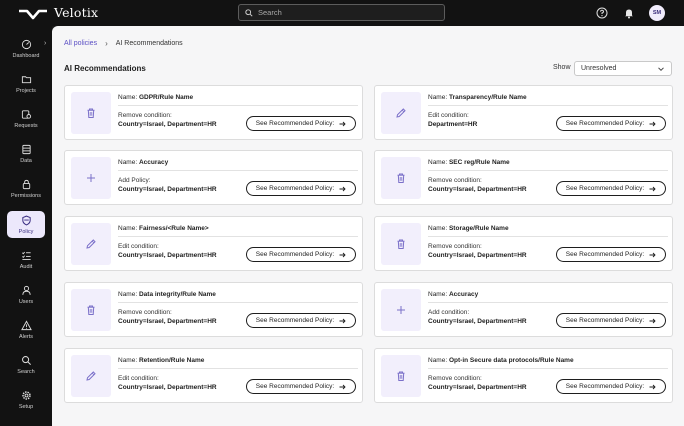 Image resolution: width=684 pixels, height=426 pixels. Describe the element at coordinates (26, 255) in the screenshot. I see `audit-list-icon` at that location.